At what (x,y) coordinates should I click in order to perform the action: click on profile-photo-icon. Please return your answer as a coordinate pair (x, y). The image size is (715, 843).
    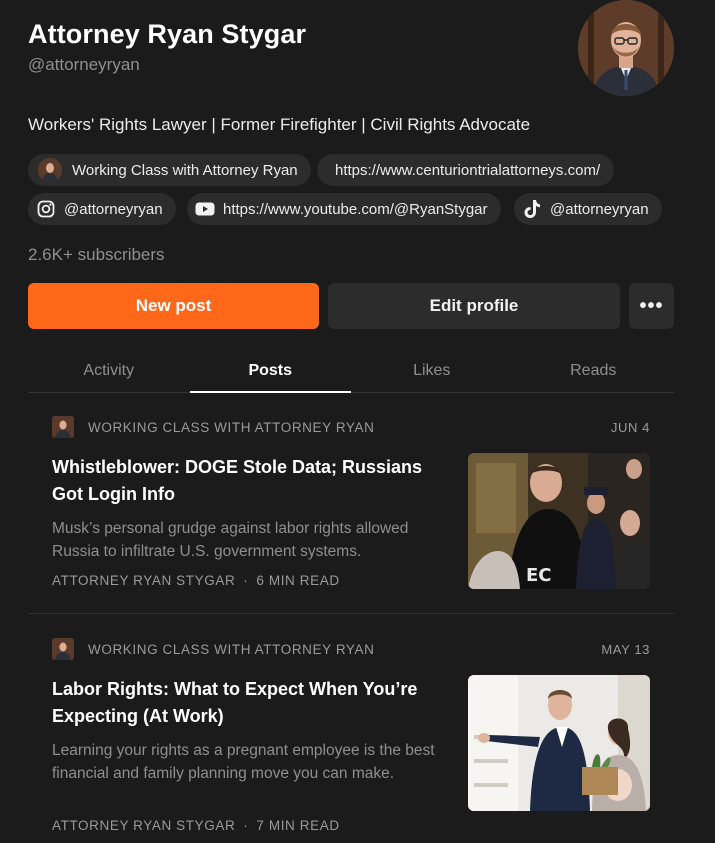
    Looking at the image, I should click on (626, 48).